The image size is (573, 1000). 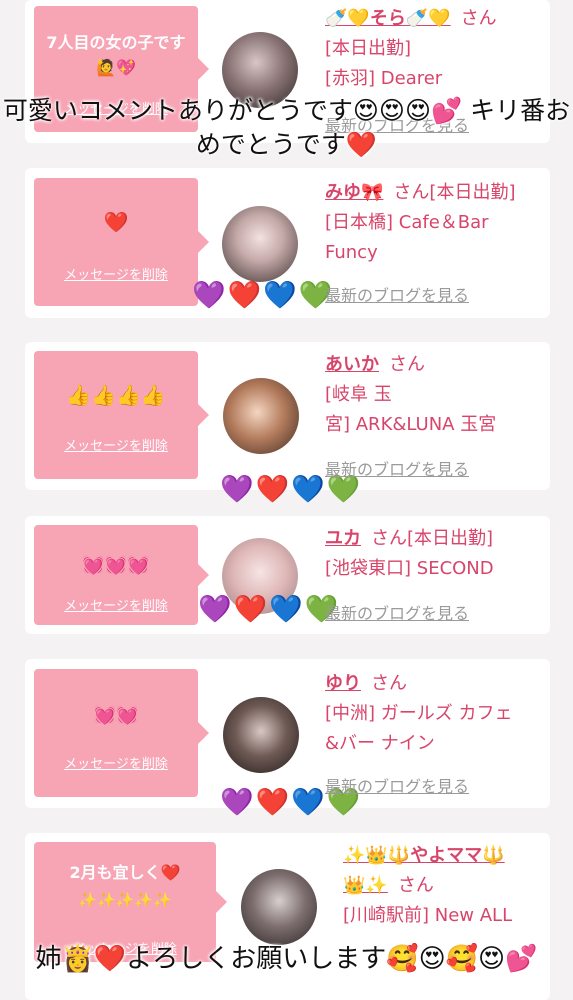 I want to click on caption-bottom: 姉👸❤️よろしくお願いします🥰😍🥰😍💕, so click(x=286, y=959).